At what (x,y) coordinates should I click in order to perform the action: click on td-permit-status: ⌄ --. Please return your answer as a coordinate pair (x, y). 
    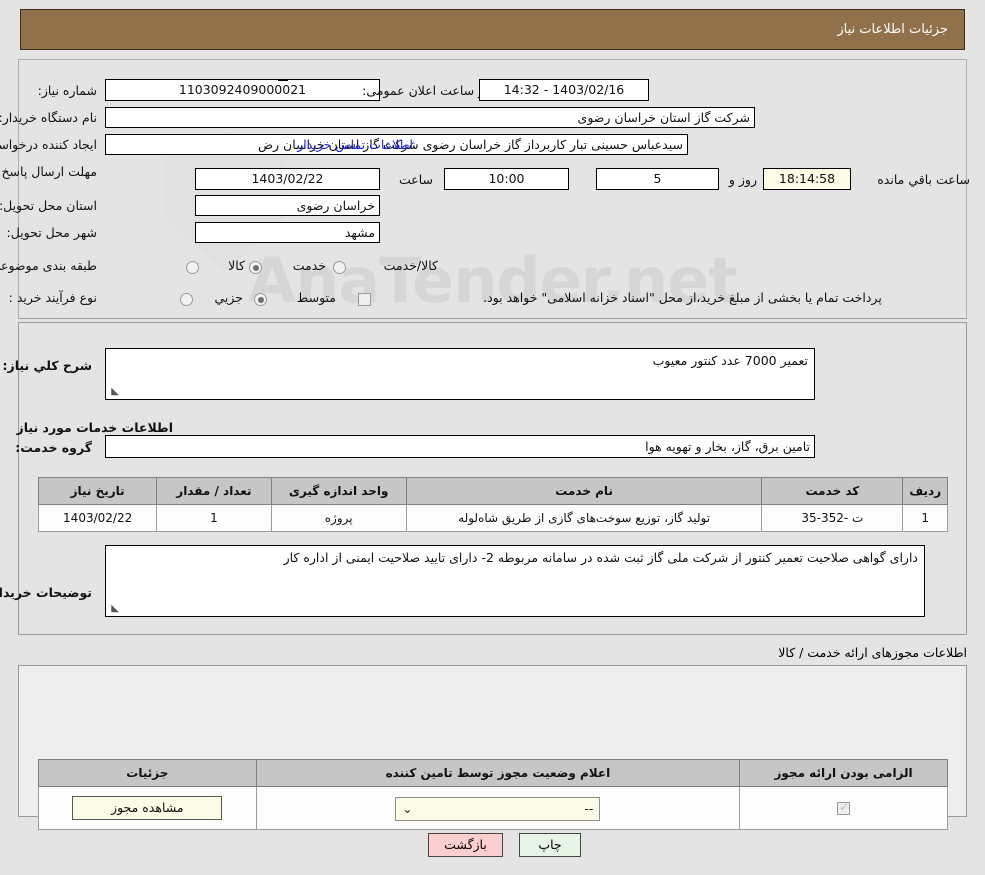
    Looking at the image, I should click on (498, 808).